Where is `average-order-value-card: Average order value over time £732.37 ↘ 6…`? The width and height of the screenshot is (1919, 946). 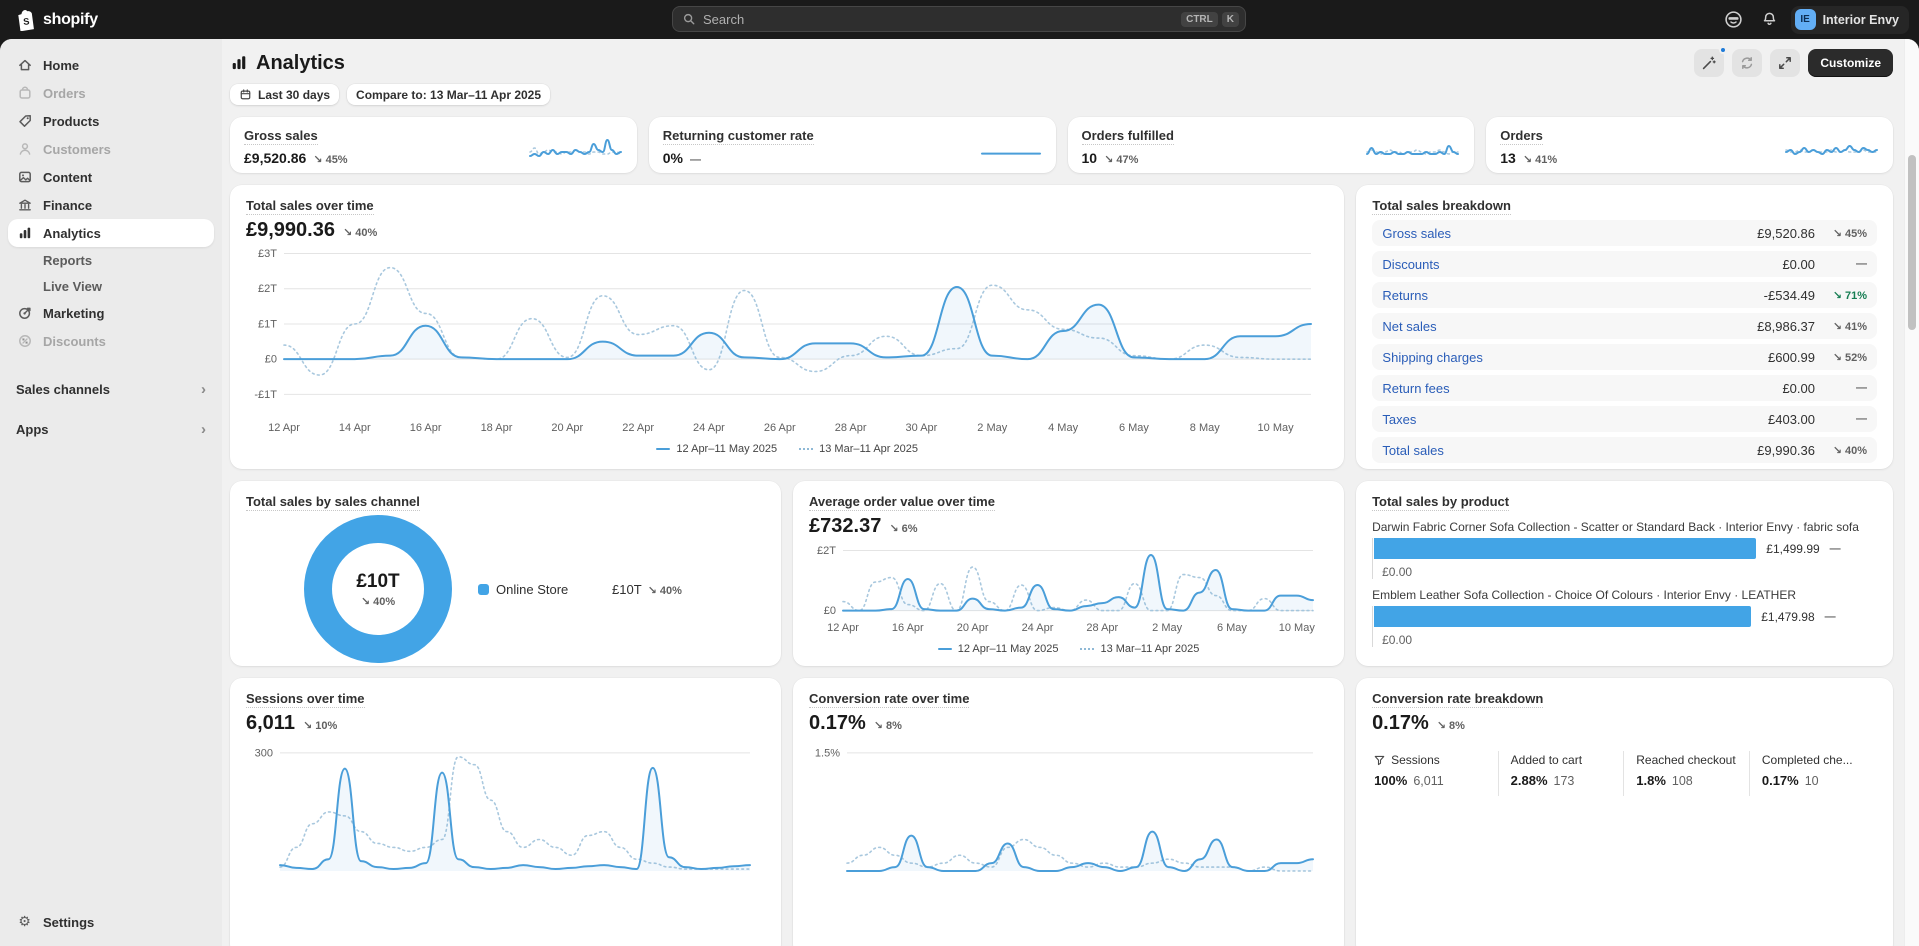
average-order-value-card: Average order value over time £732.37 ↘ 6… is located at coordinates (1069, 573).